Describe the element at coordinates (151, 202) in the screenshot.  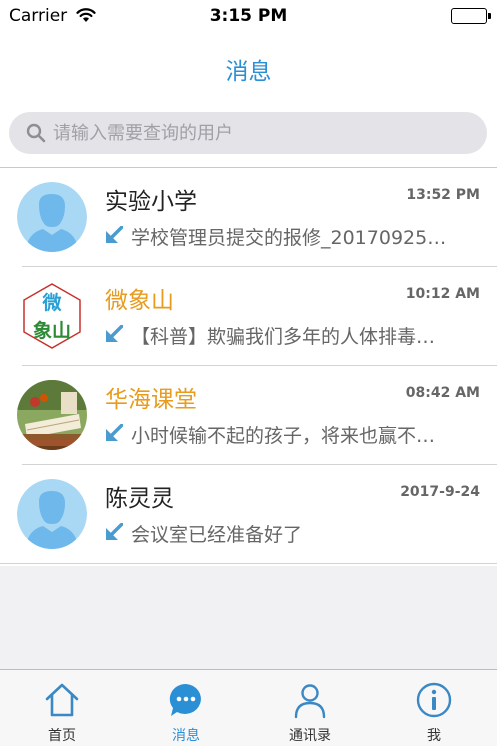
I see `conversation-name: 实验小学` at that location.